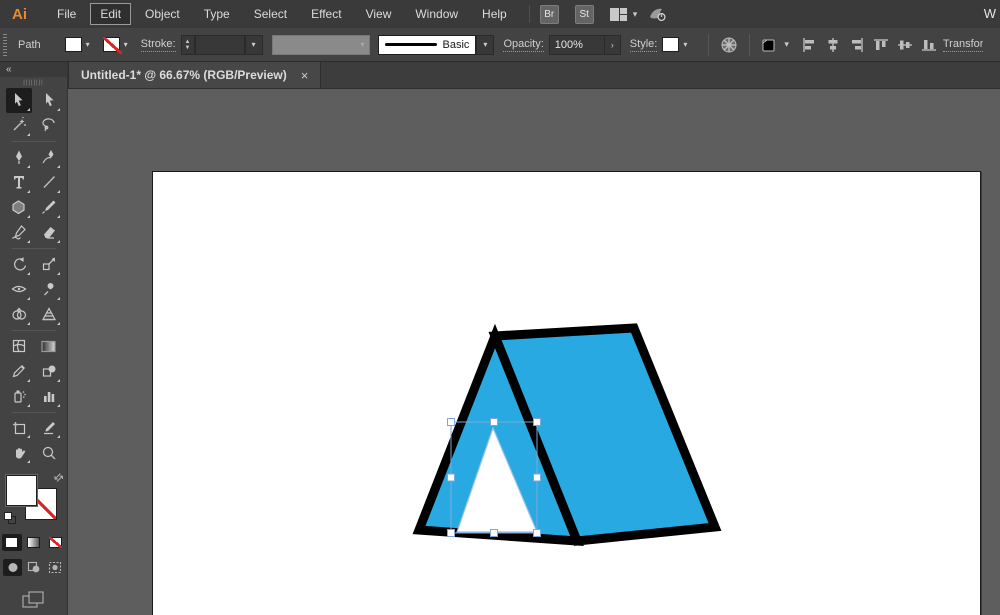  I want to click on lasso-tool, so click(49, 125).